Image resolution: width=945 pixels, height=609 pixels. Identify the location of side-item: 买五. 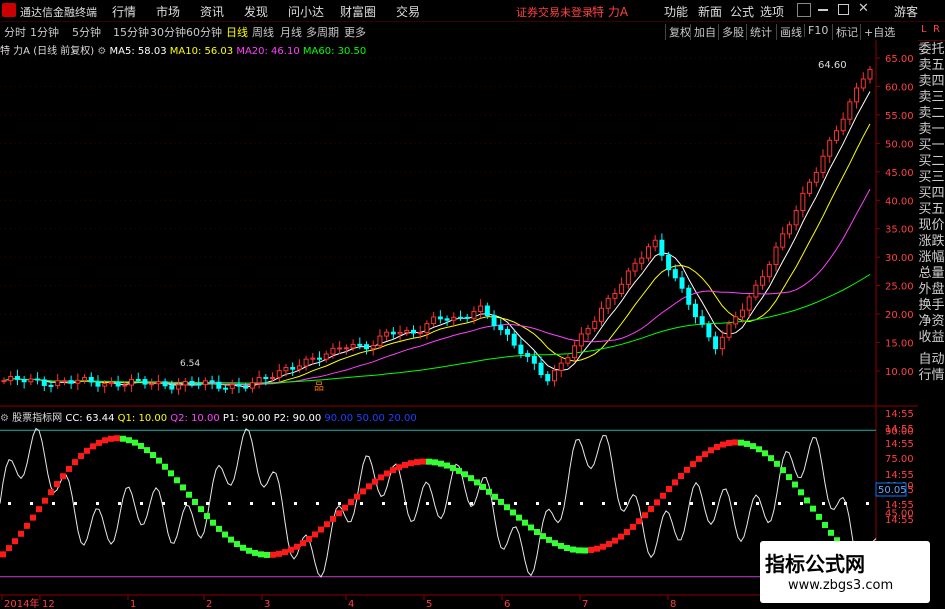
(931, 210).